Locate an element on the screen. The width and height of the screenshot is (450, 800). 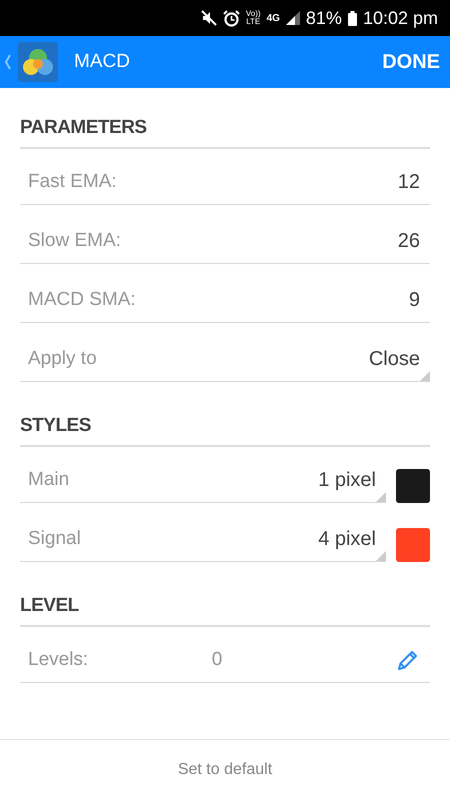
section-heading: STYLES is located at coordinates (225, 417).